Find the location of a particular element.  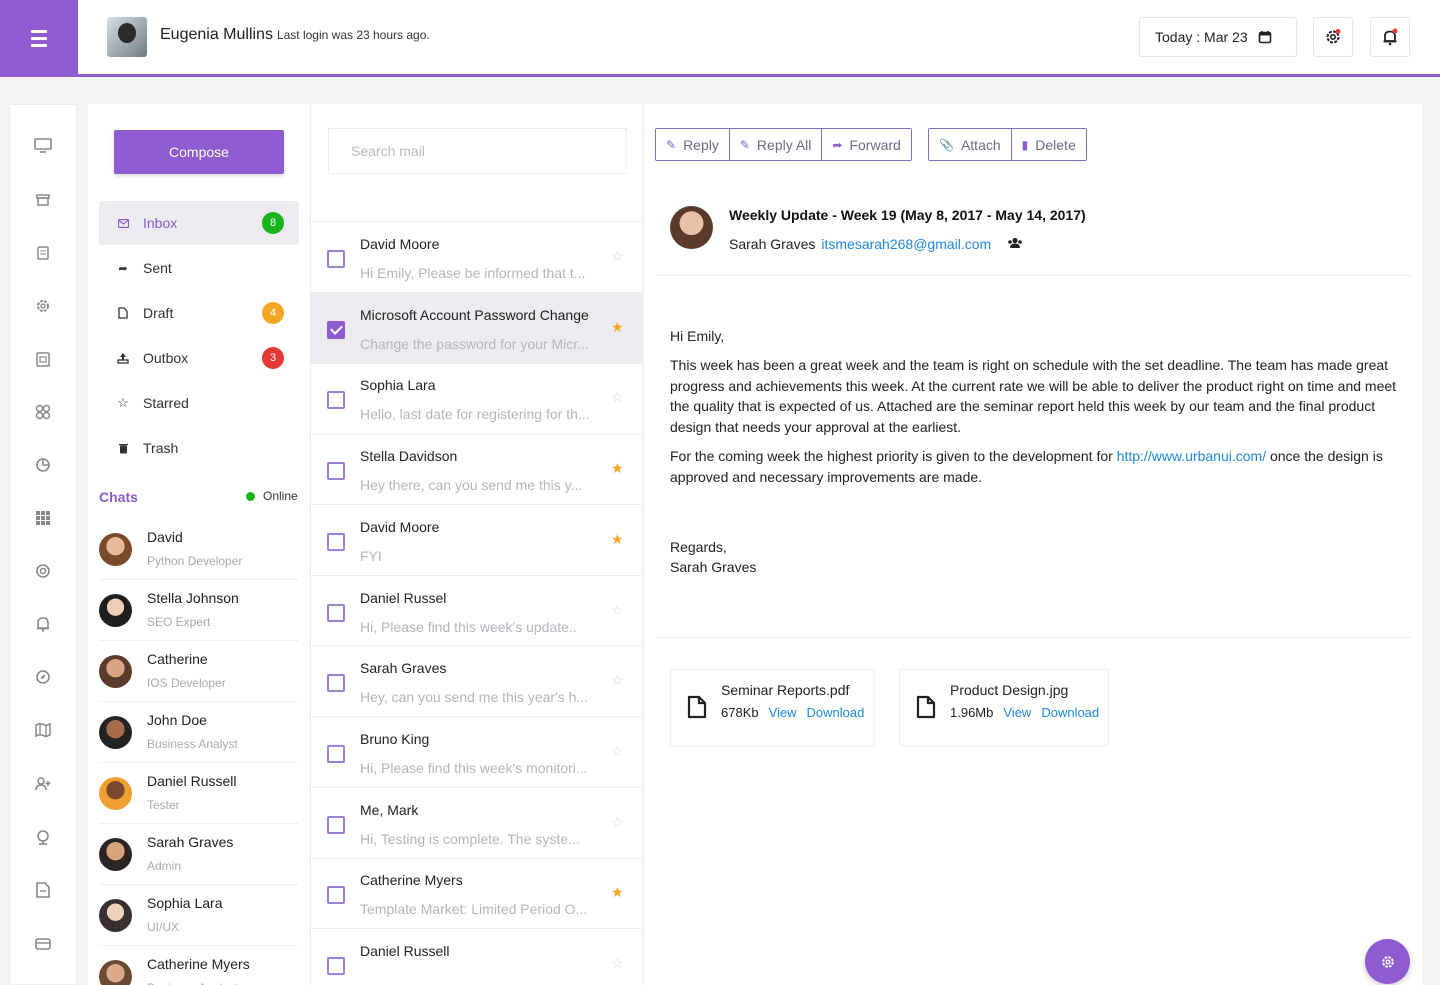

attachment-size: 1.96Mb is located at coordinates (972, 712).